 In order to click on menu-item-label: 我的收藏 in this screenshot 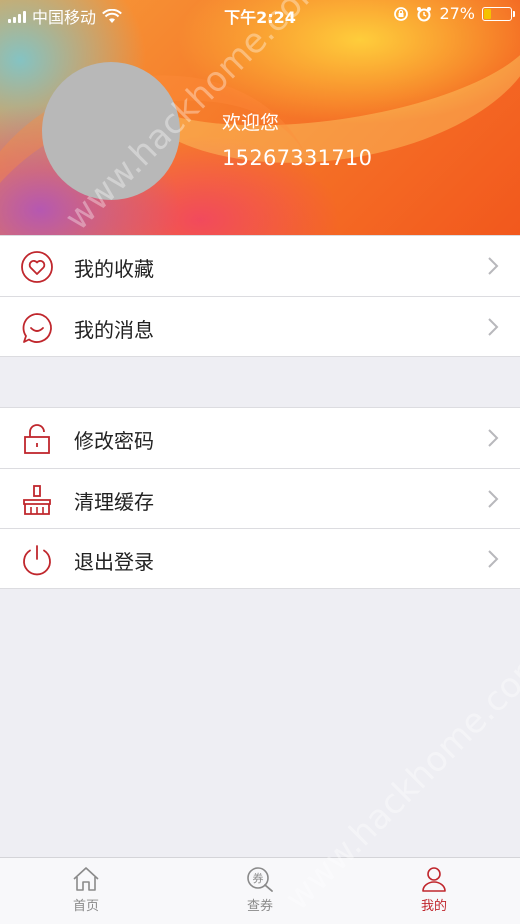, I will do `click(114, 269)`.